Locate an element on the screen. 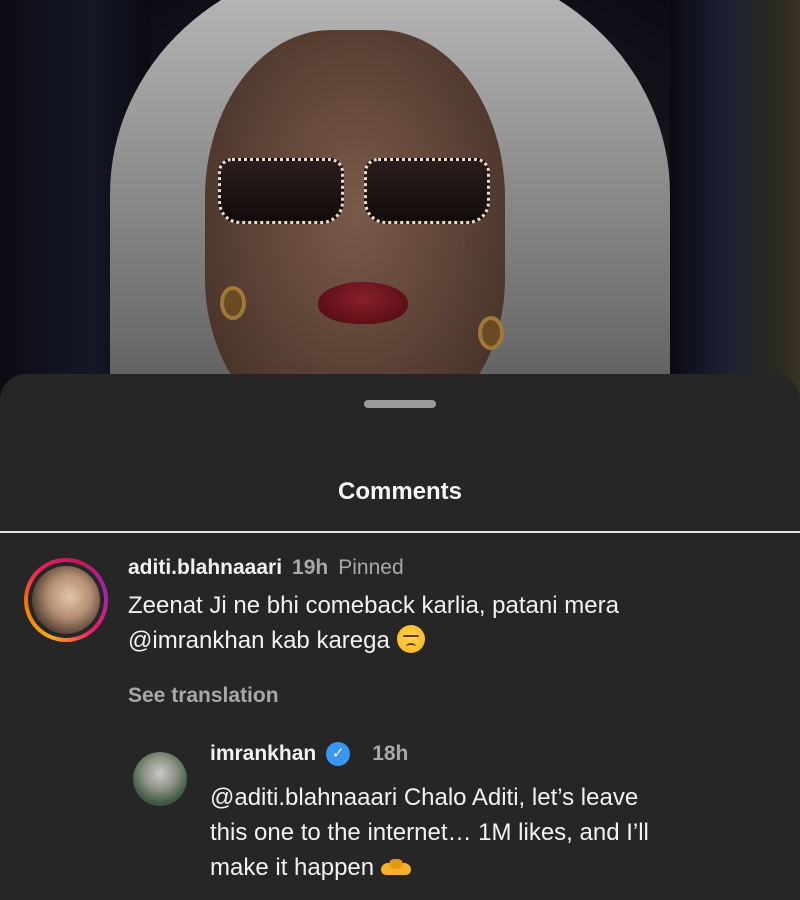  sunglasses-lens-left is located at coordinates (281, 191).